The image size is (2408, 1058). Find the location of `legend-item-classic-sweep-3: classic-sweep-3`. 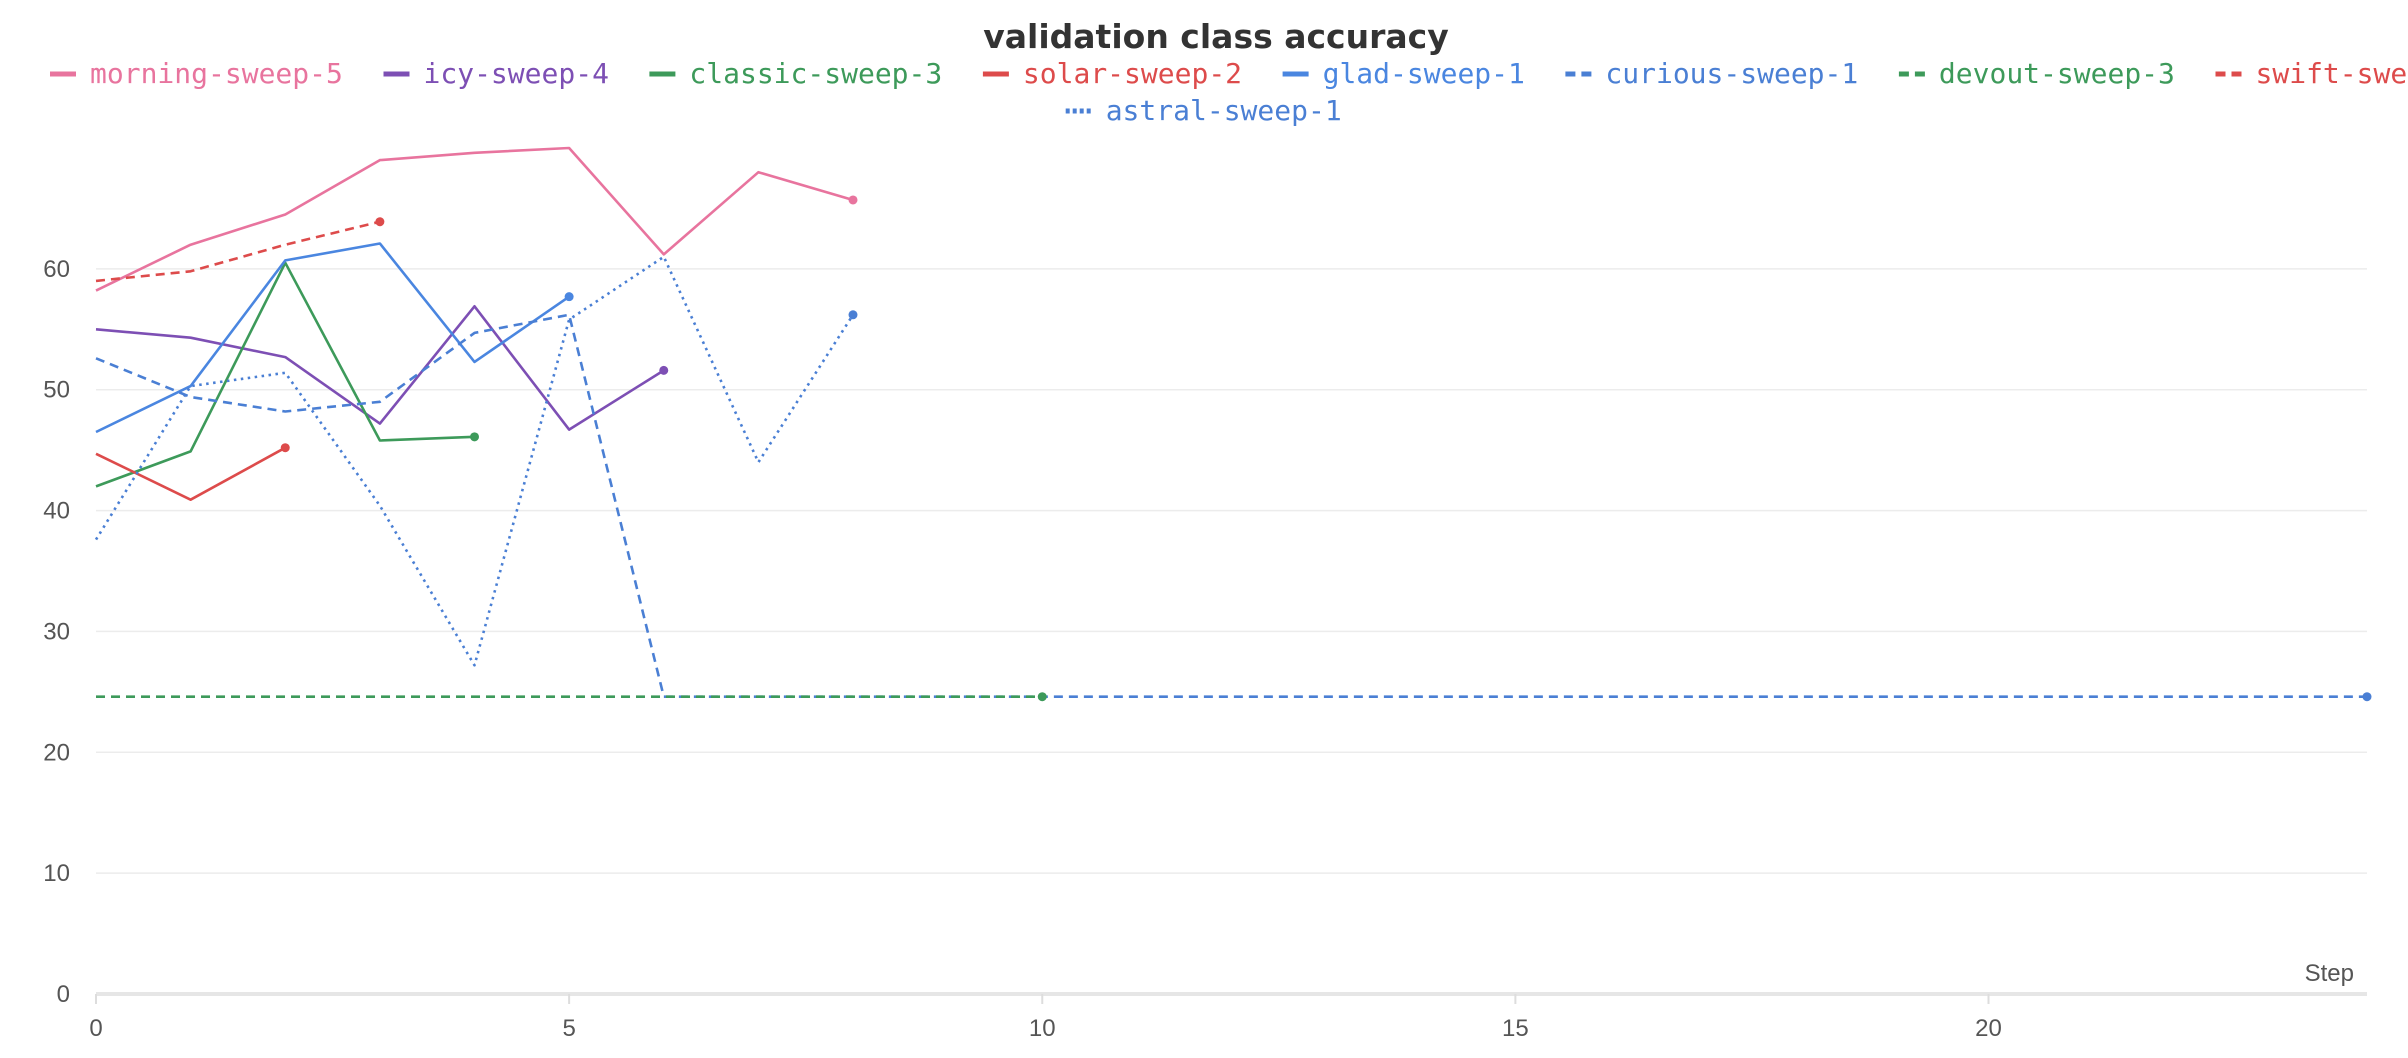

legend-item-classic-sweep-3: classic-sweep-3 is located at coordinates (795, 73).